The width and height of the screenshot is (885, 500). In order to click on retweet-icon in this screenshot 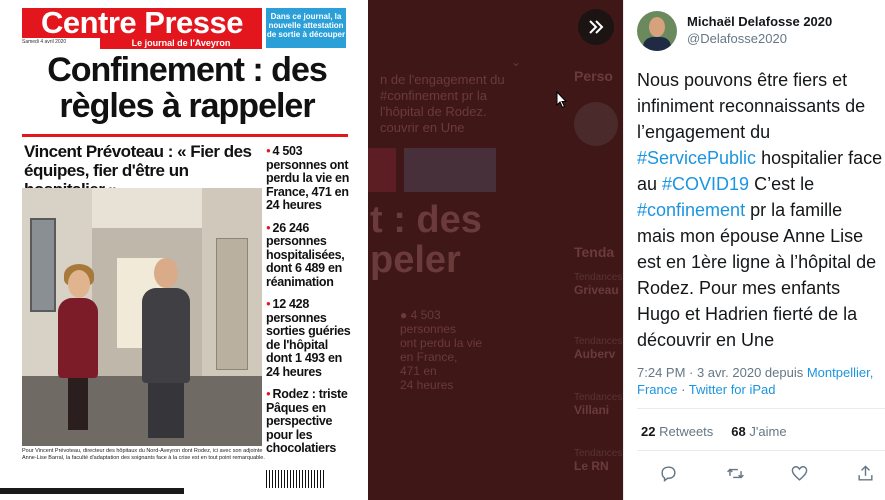, I will do `click(735, 473)`.